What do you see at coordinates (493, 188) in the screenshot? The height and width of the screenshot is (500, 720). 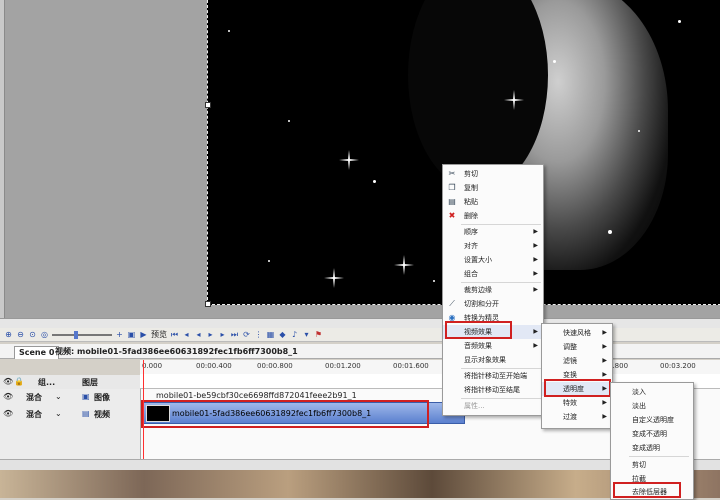 I see `menu-item-copy: ❐ 复制` at bounding box center [493, 188].